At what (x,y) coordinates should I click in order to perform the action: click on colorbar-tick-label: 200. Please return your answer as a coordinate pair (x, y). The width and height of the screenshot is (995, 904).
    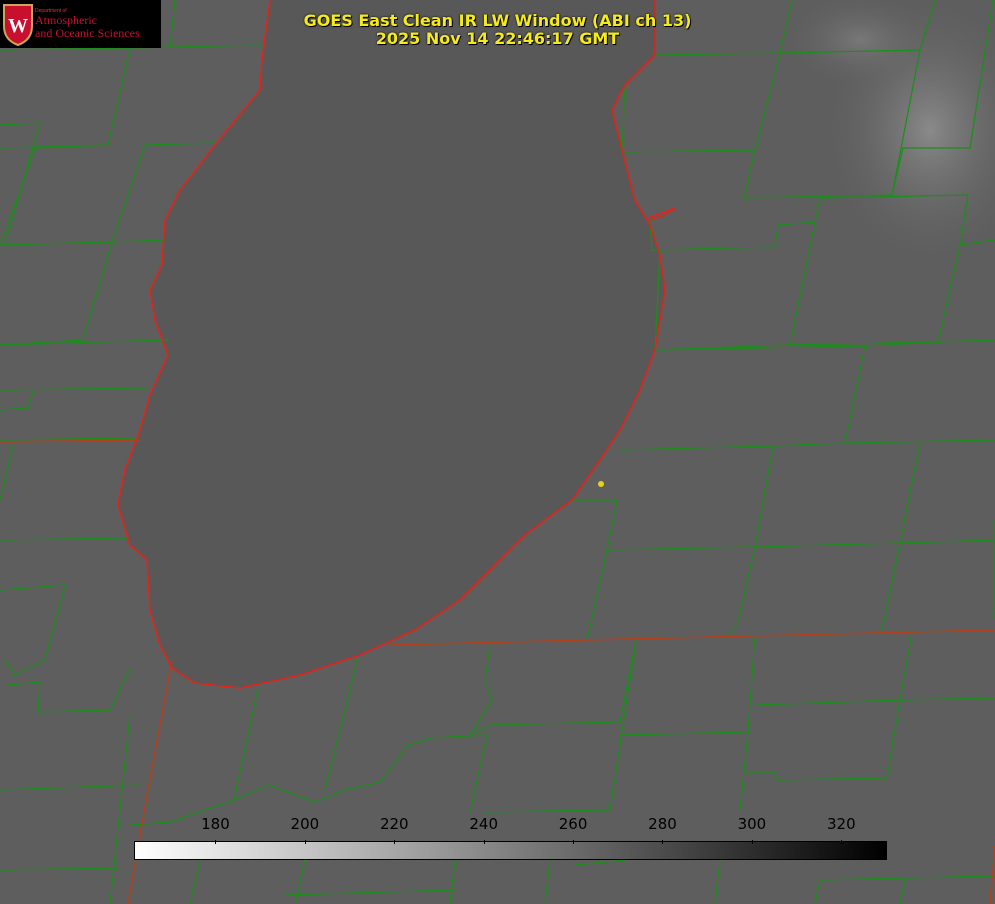
    Looking at the image, I should click on (305, 824).